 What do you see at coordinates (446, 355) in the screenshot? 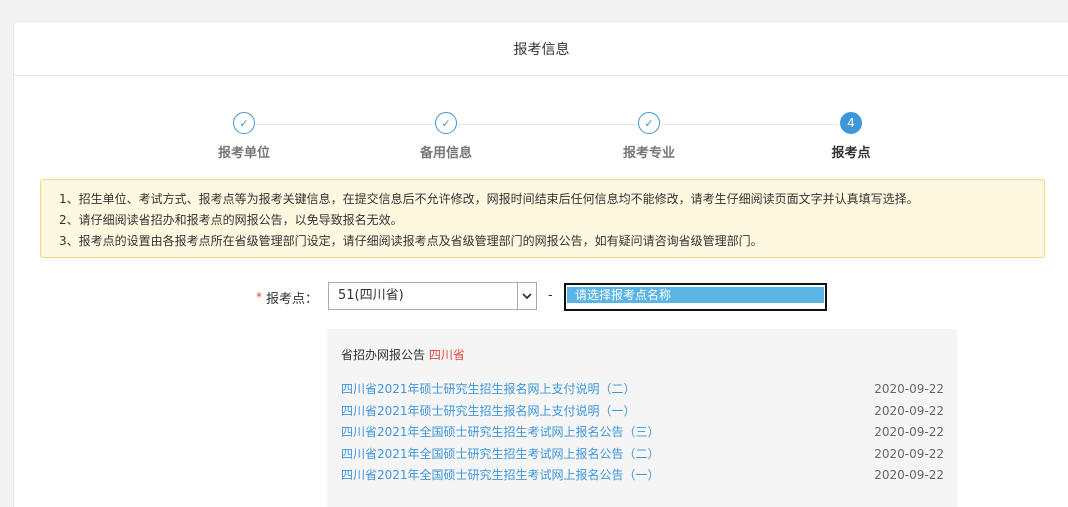
I see `announcement-province: 四川省` at bounding box center [446, 355].